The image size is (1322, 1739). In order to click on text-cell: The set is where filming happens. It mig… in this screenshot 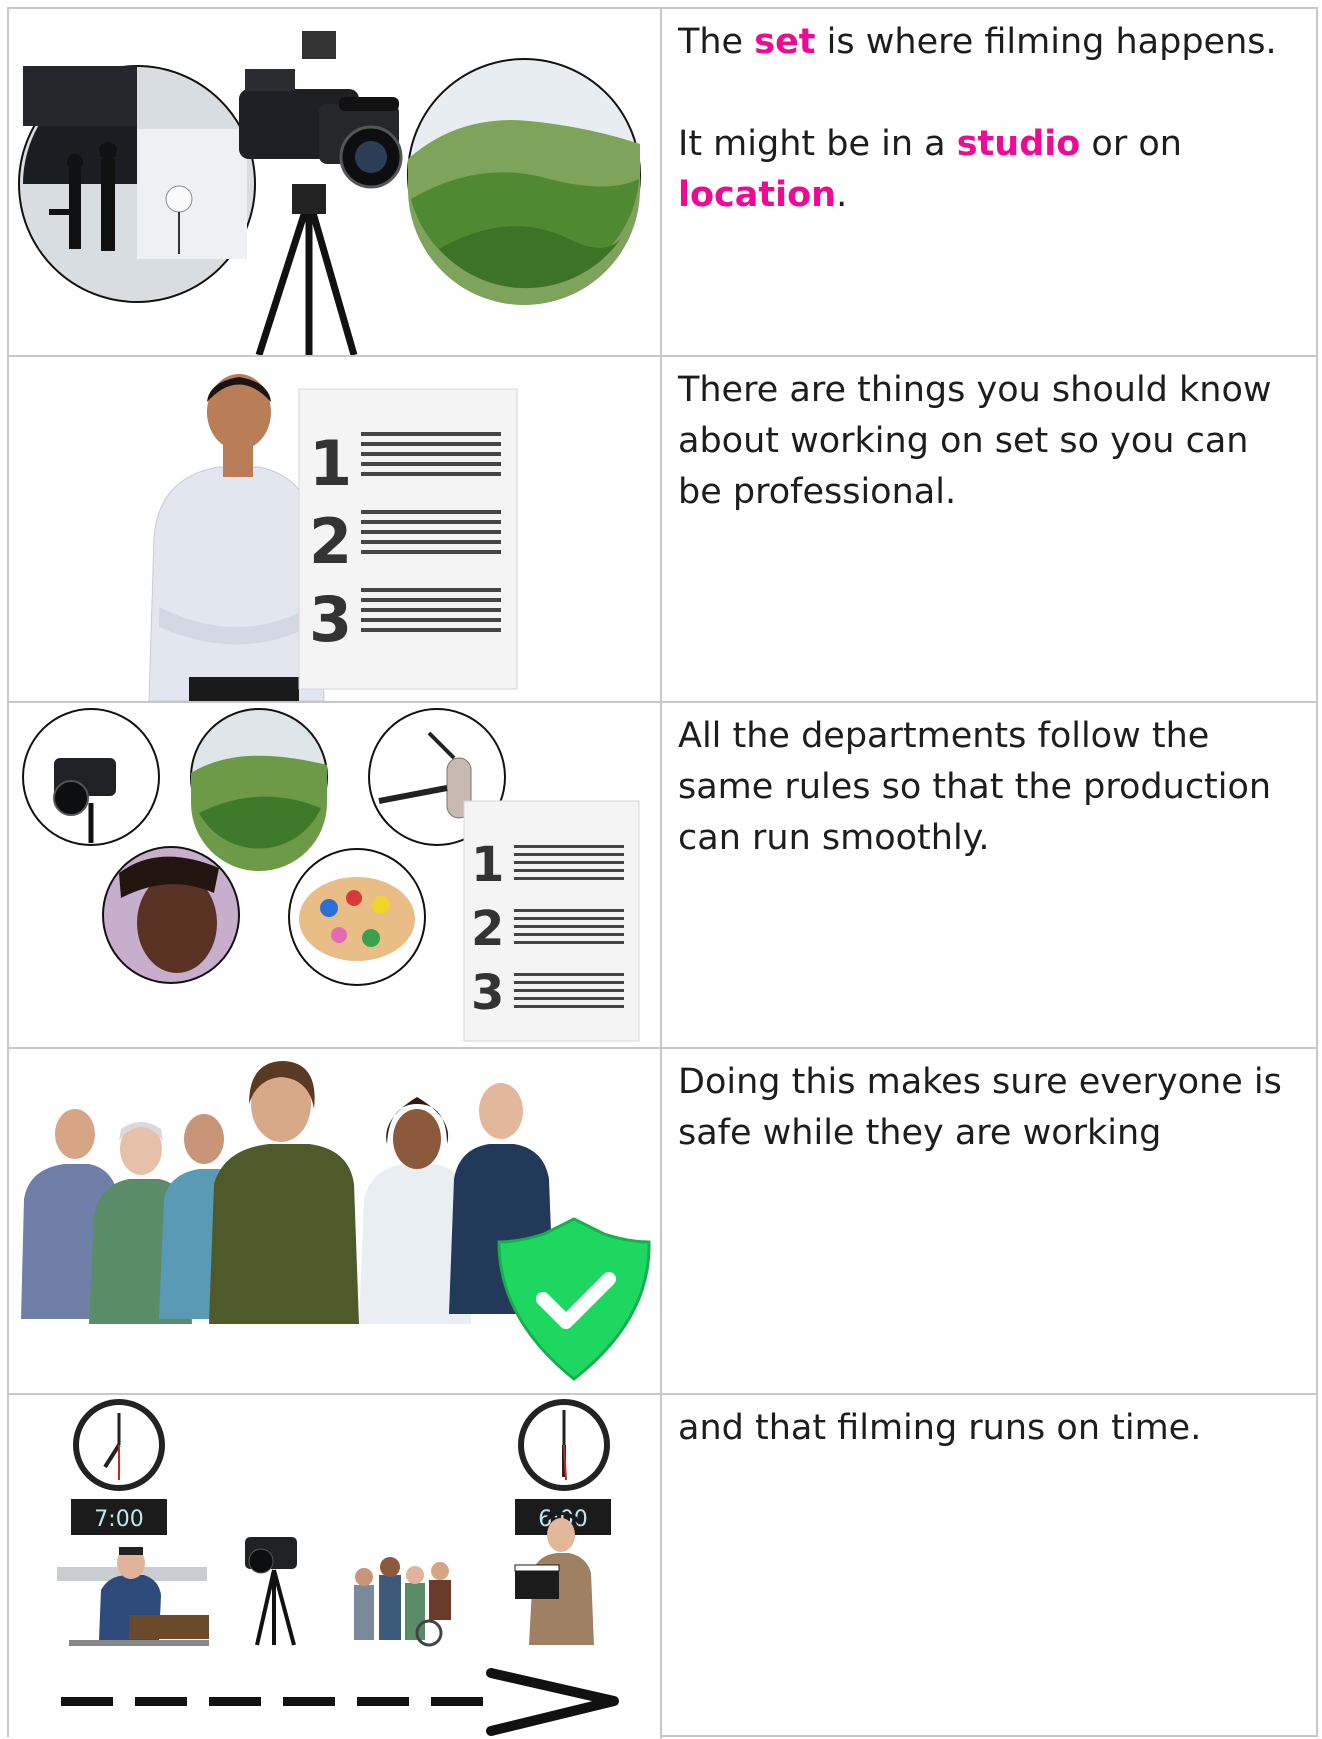, I will do `click(990, 182)`.